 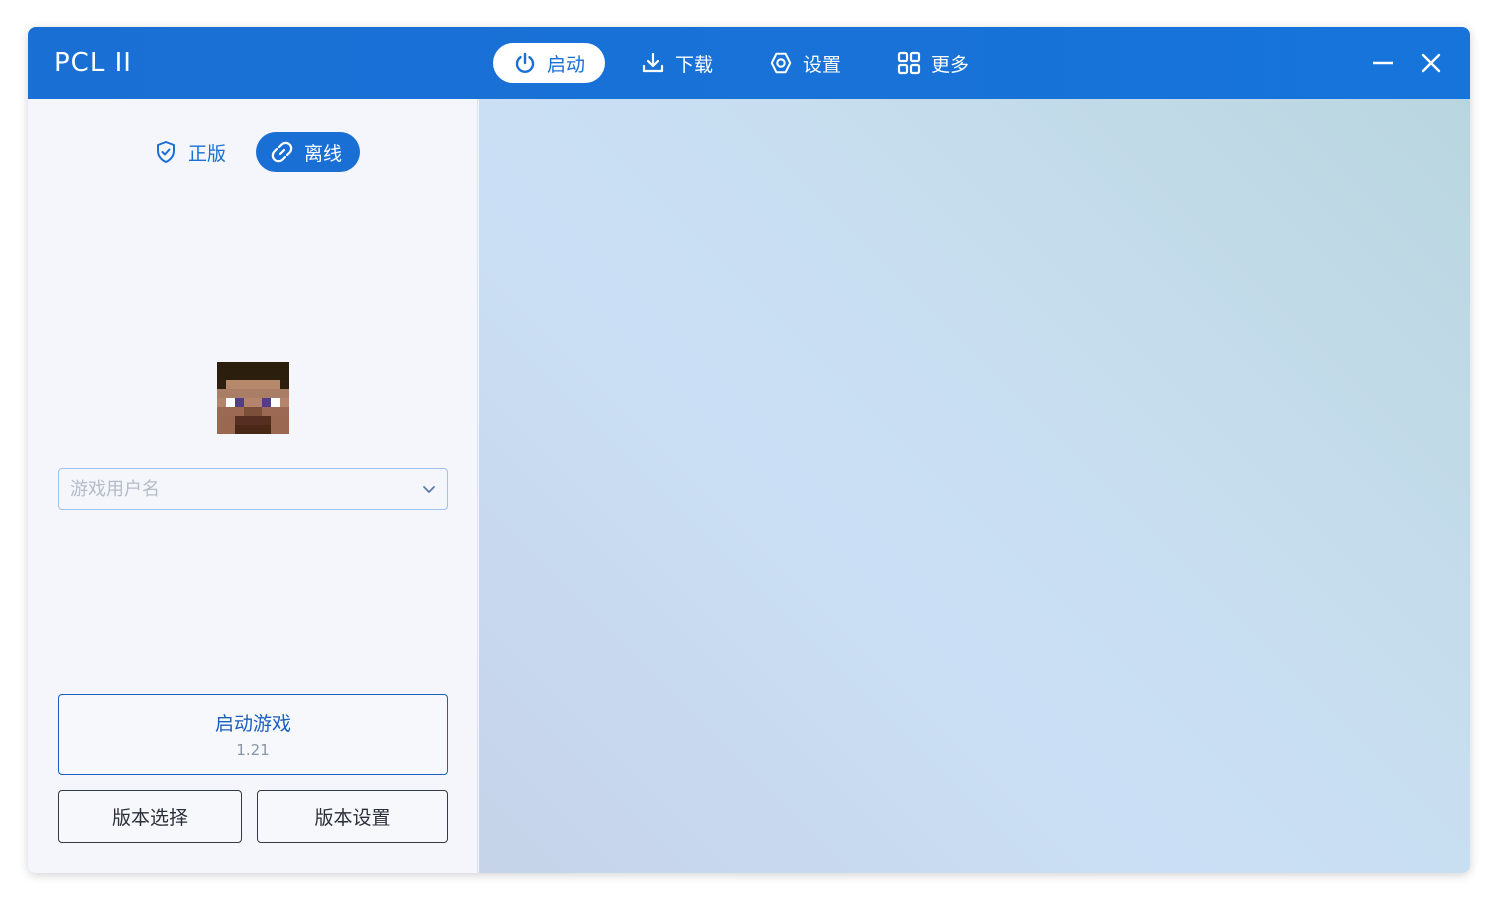 I want to click on login-mode-tabs: 正版 离线, so click(x=256, y=152).